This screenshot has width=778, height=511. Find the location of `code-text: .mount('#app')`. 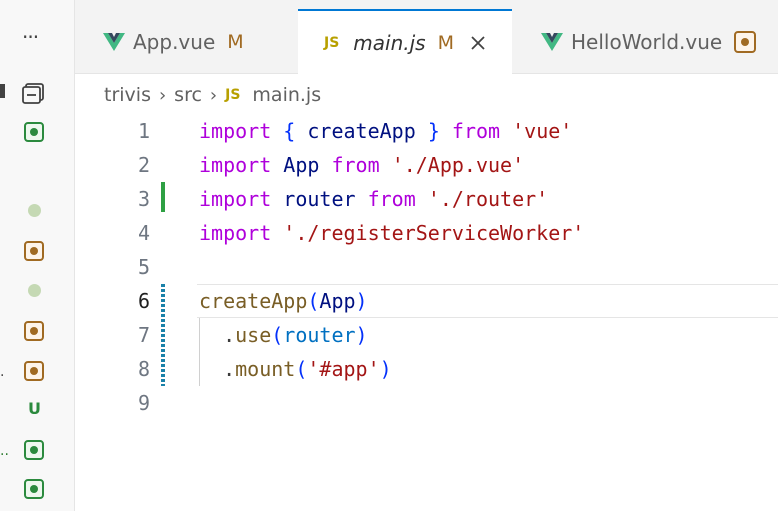

code-text: .mount('#app') is located at coordinates (295, 369).